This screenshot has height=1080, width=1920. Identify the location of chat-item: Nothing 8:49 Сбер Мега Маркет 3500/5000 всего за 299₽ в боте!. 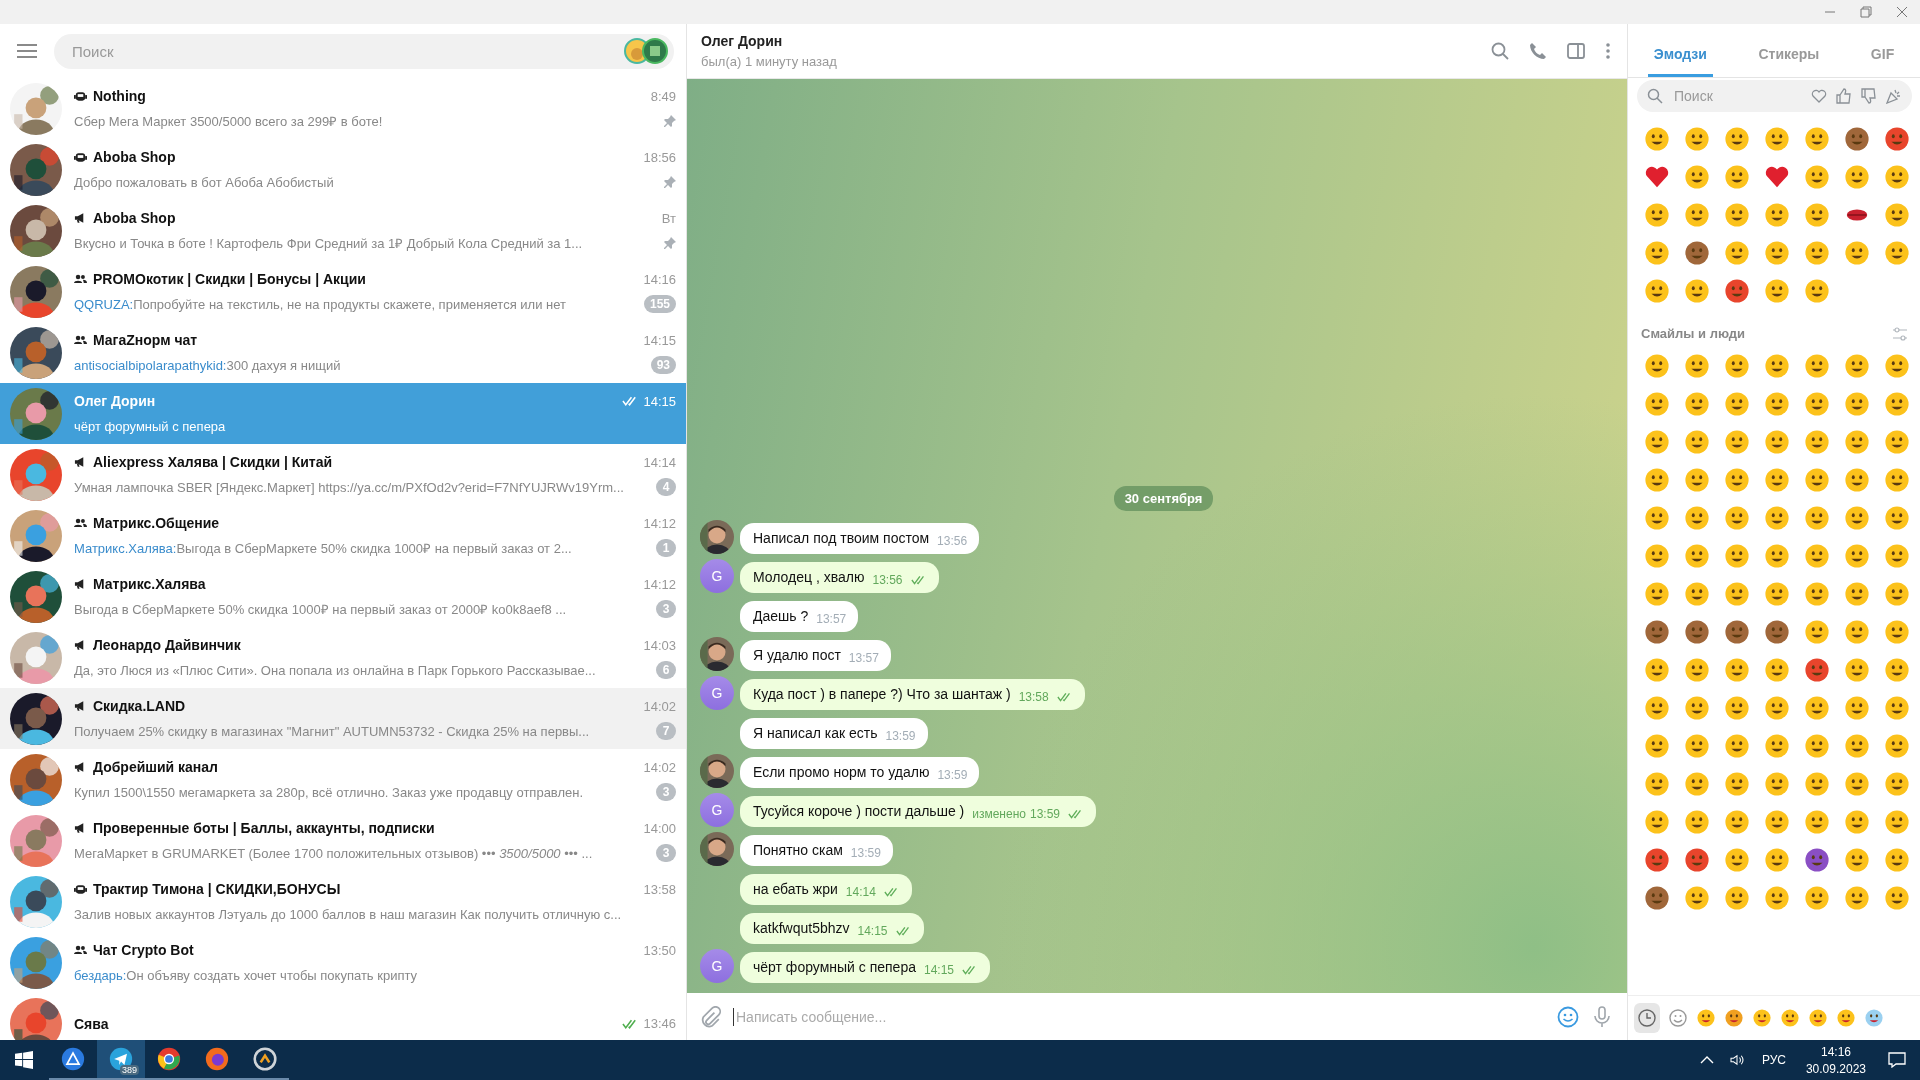
(343, 108).